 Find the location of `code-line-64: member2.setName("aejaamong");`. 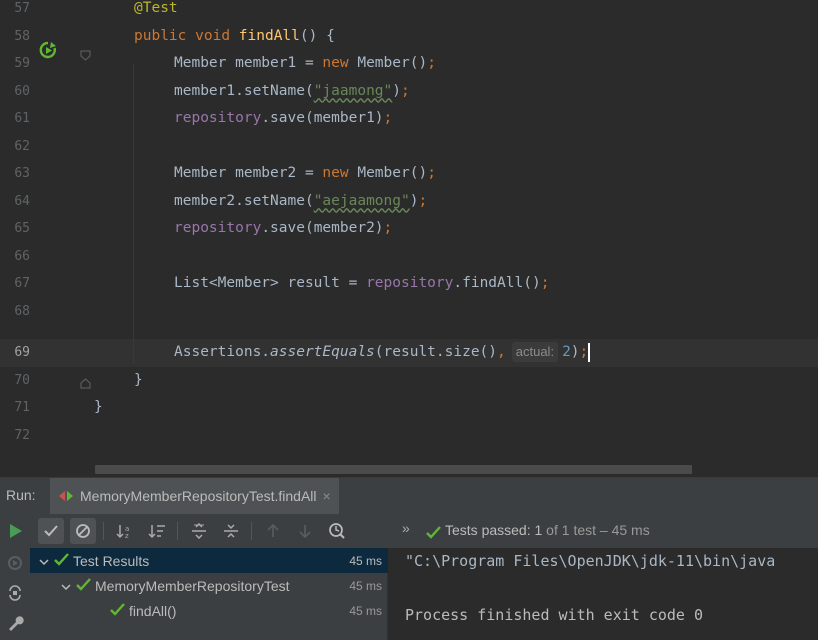

code-line-64: member2.setName("aejaamong"); is located at coordinates (301, 200).